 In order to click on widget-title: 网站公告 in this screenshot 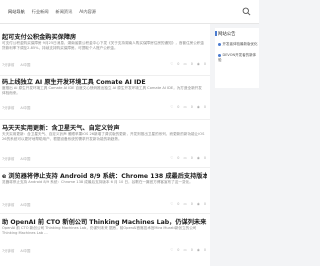, I will do `click(225, 34)`.